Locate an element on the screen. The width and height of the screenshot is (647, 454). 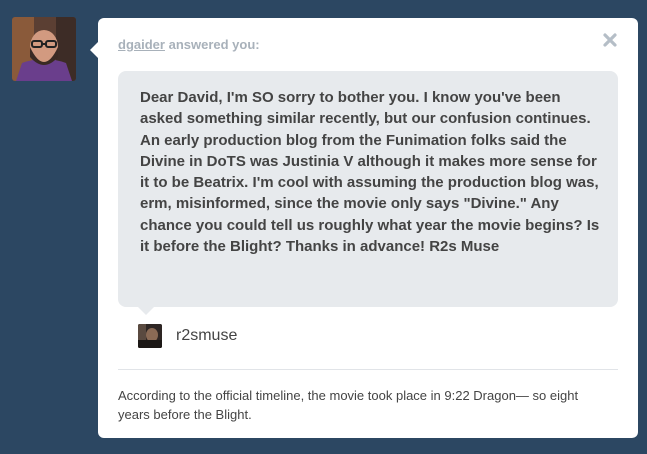
header-suffix: answered you: is located at coordinates (214, 44).